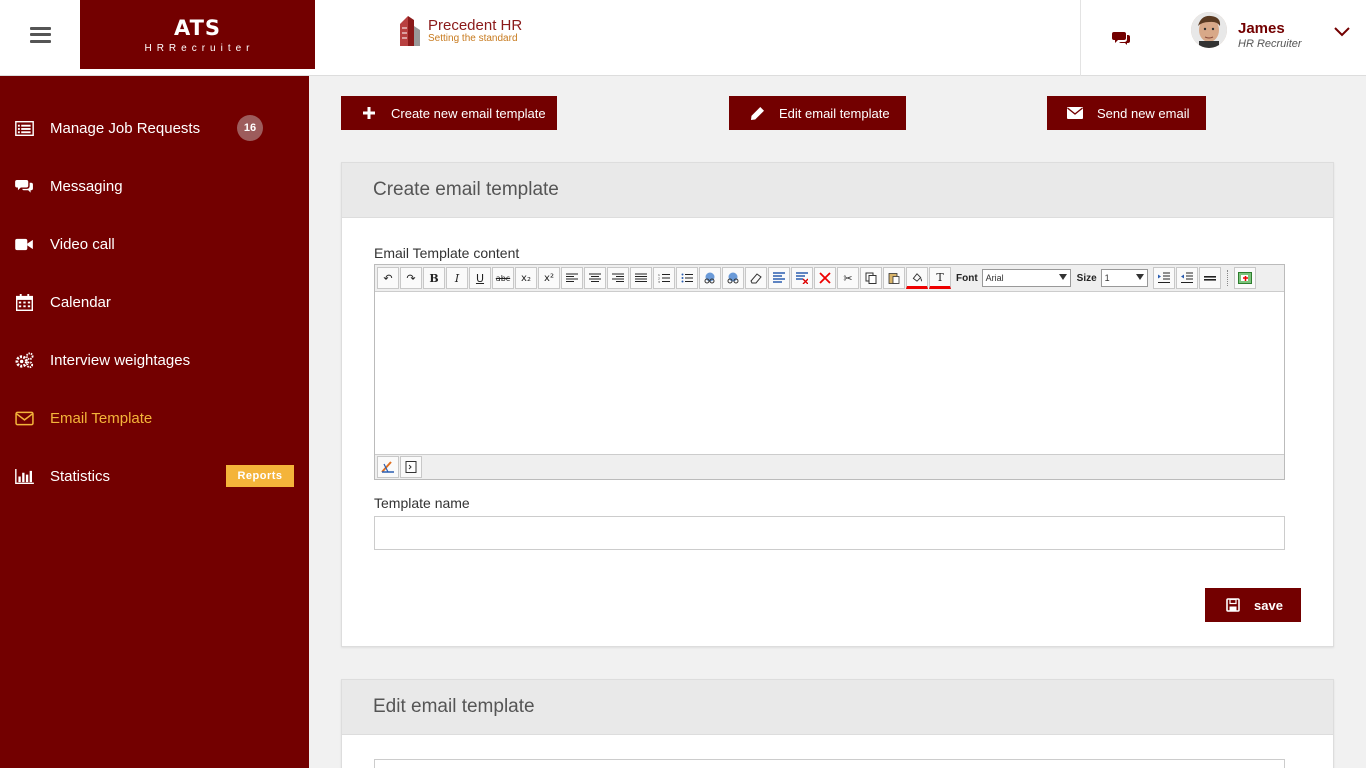 The image size is (1366, 768). What do you see at coordinates (837, 707) in the screenshot?
I see `edit-panel-title: Edit email template` at bounding box center [837, 707].